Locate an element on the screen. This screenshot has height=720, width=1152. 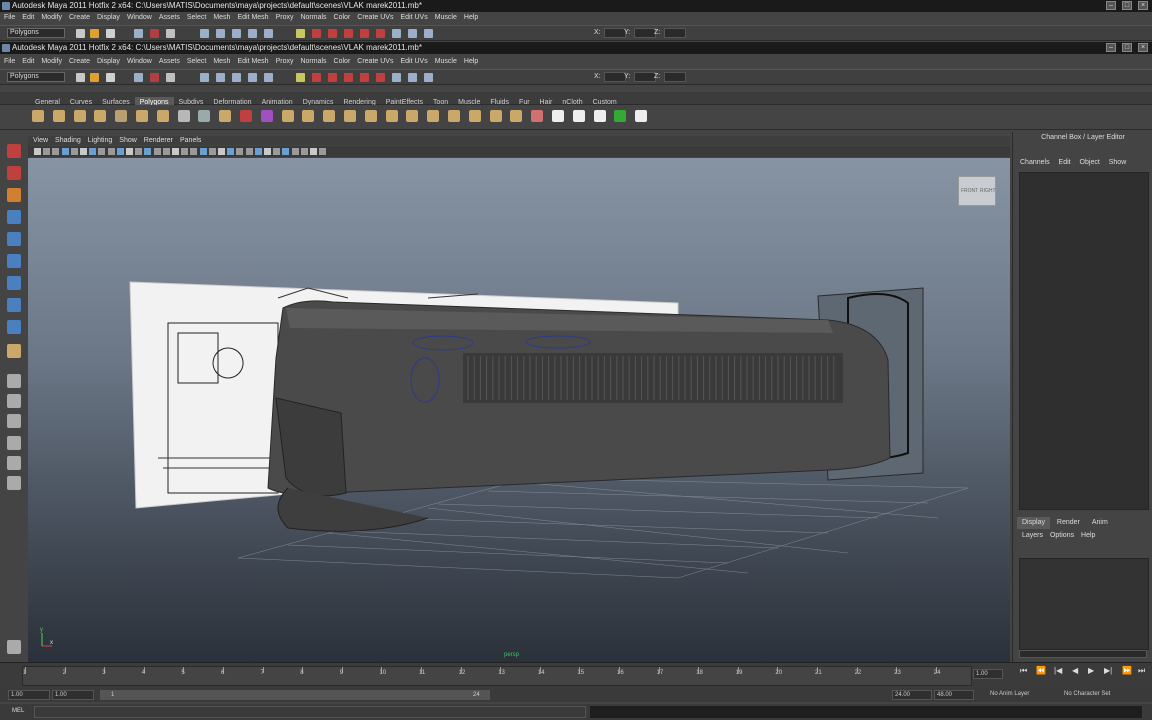
go-end-icon: ⏭ is located at coordinates (1141, 671).